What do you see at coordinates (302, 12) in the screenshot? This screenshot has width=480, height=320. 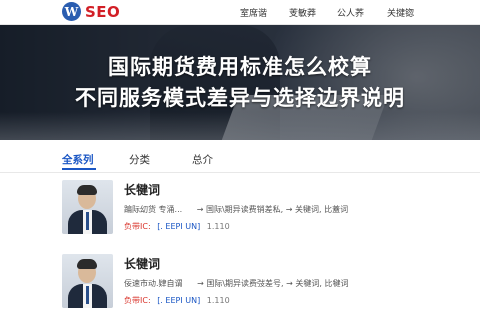 I see `nav-item-2: 芰敏莽` at bounding box center [302, 12].